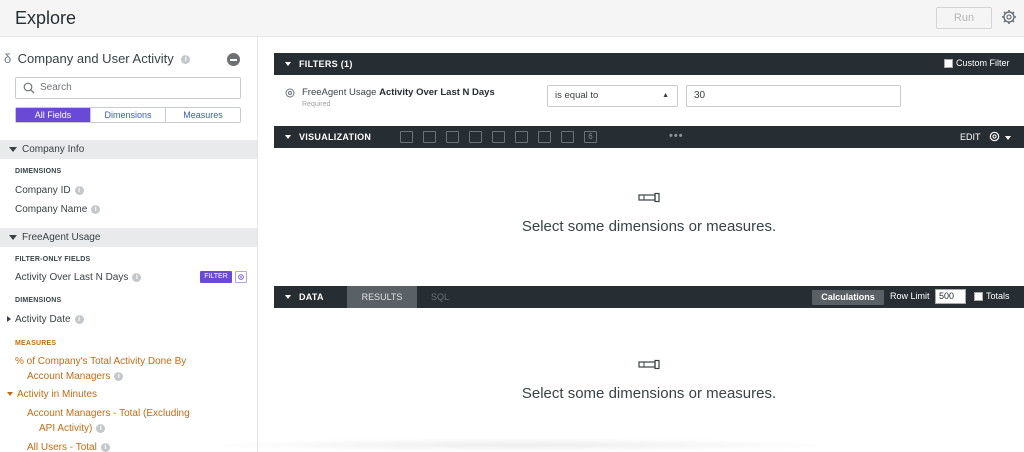 Image resolution: width=1024 pixels, height=452 pixels. What do you see at coordinates (440, 297) in the screenshot?
I see `tab-sql: SQL` at bounding box center [440, 297].